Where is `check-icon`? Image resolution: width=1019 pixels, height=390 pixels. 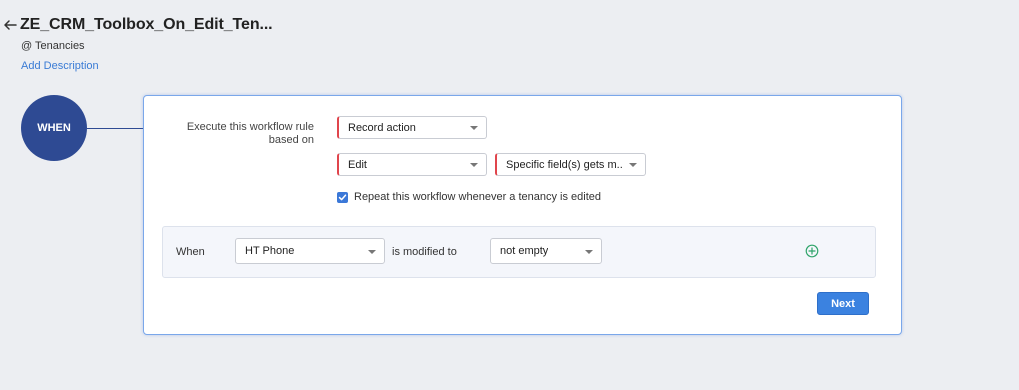 check-icon is located at coordinates (342, 196).